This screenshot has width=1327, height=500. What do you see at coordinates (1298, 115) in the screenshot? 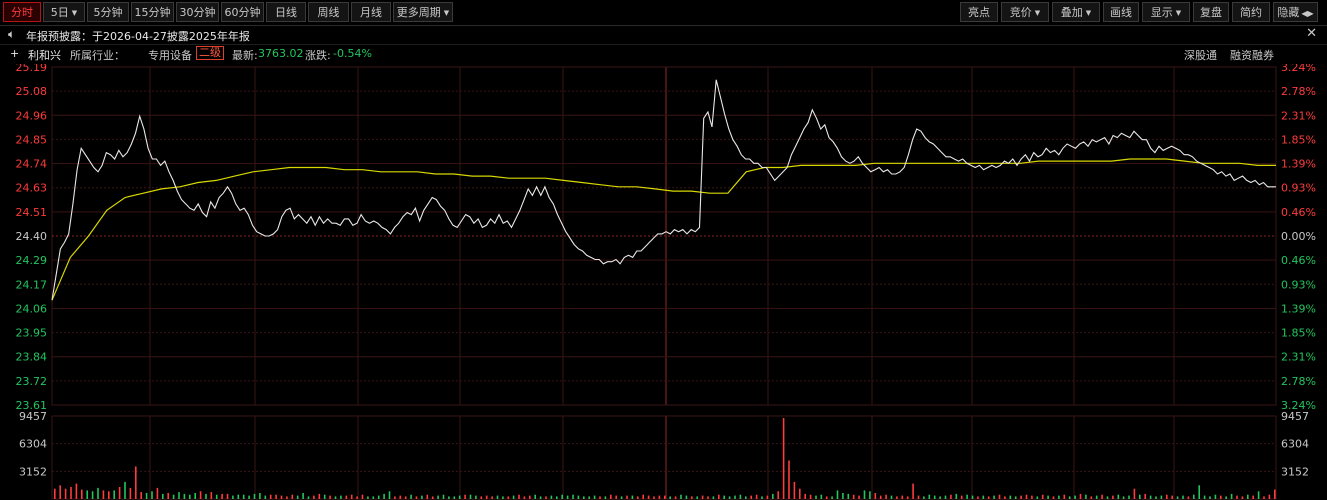
I see `percent-tick-label: 2.31%` at bounding box center [1298, 115].